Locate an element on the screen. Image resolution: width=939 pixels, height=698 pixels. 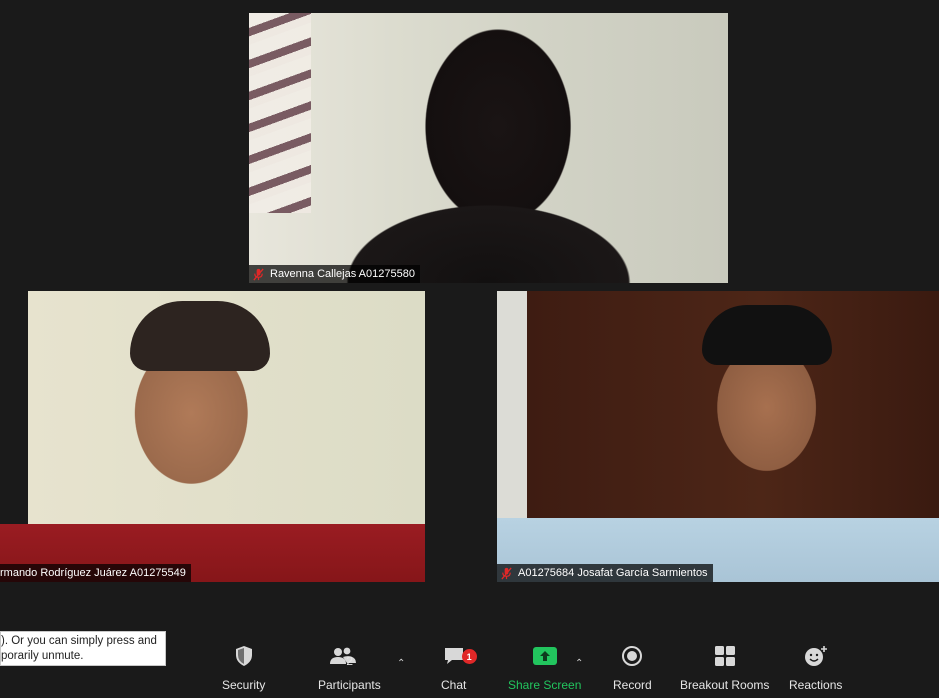
shield-icon is located at coordinates (244, 656).